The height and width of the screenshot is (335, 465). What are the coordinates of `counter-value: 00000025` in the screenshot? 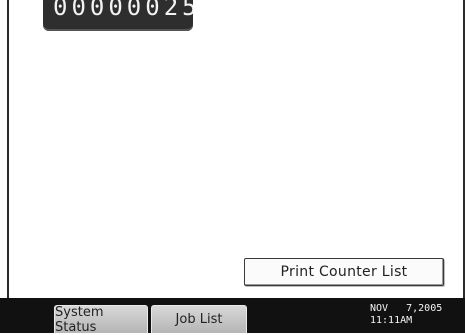 It's located at (123, 10).